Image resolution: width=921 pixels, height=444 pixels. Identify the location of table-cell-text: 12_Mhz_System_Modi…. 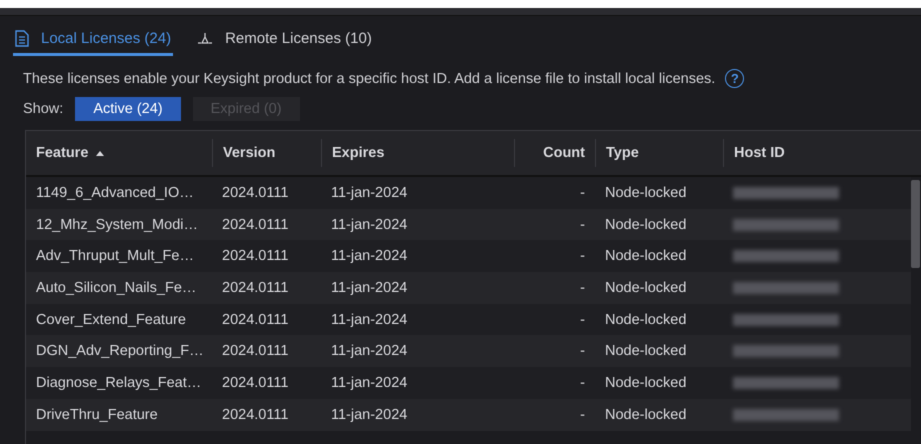
(117, 225).